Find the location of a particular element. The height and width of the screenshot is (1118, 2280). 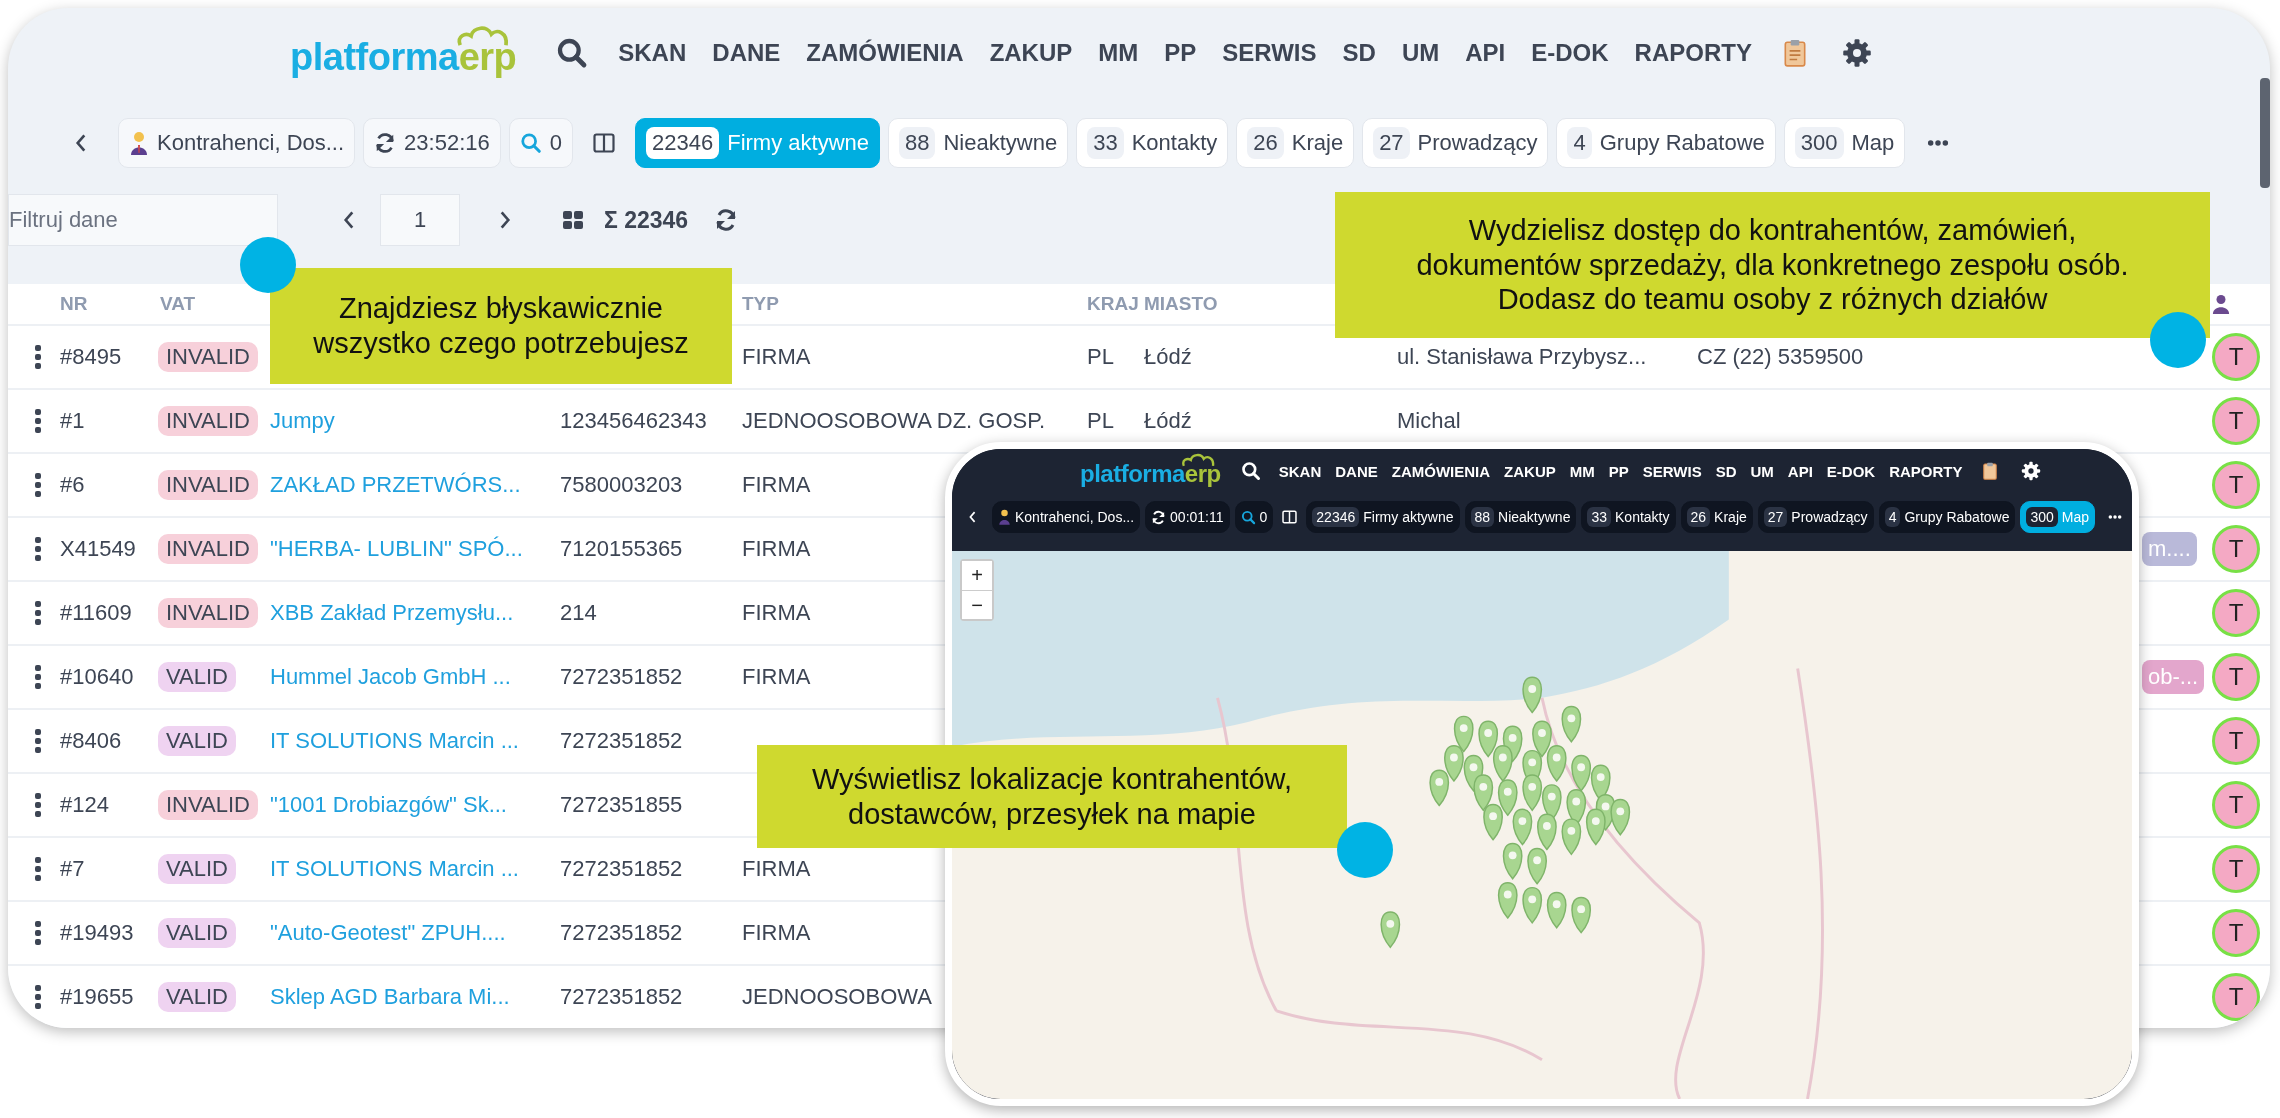

city-cell-text: Łódź is located at coordinates (1167, 357).